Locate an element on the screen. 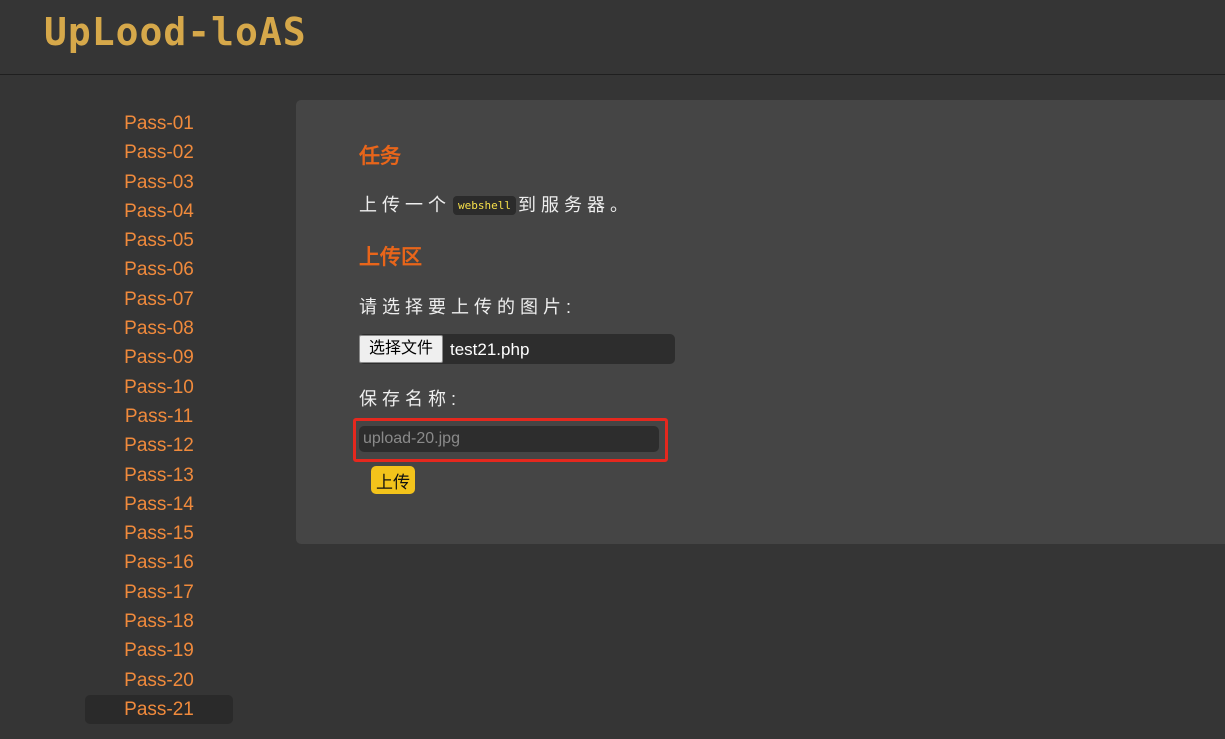 The height and width of the screenshot is (739, 1225). webshell-code: webshell is located at coordinates (484, 205).